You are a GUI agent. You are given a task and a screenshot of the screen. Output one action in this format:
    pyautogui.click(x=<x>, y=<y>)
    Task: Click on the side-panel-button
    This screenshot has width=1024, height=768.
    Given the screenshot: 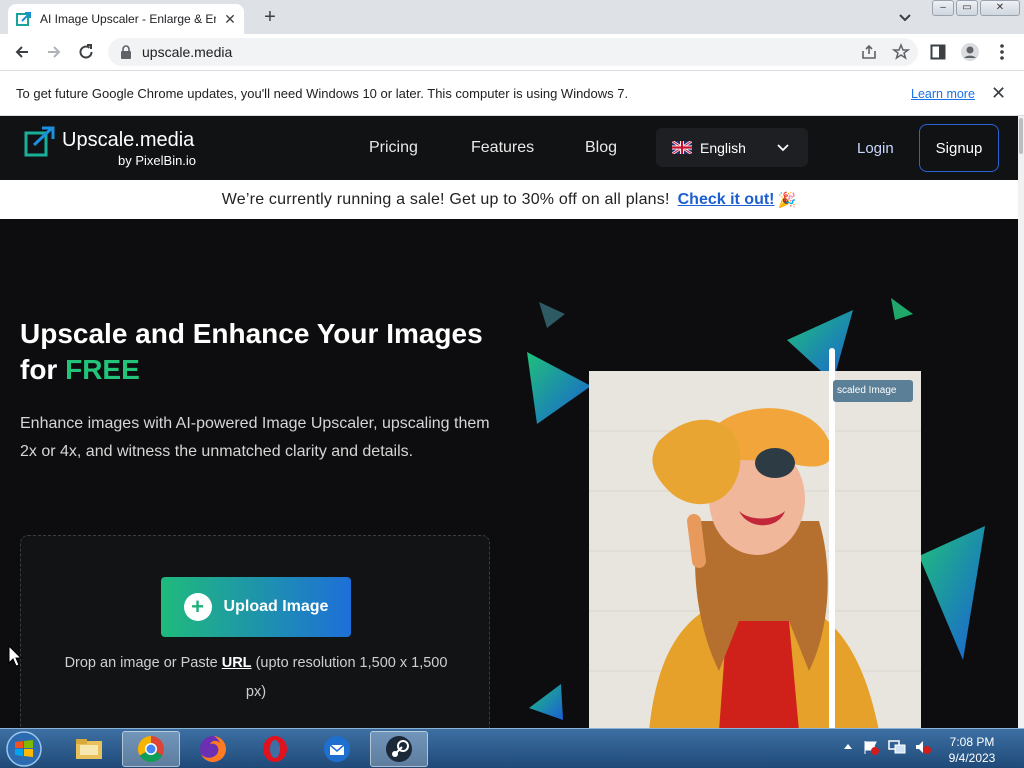 What is the action you would take?
    pyautogui.click(x=938, y=52)
    